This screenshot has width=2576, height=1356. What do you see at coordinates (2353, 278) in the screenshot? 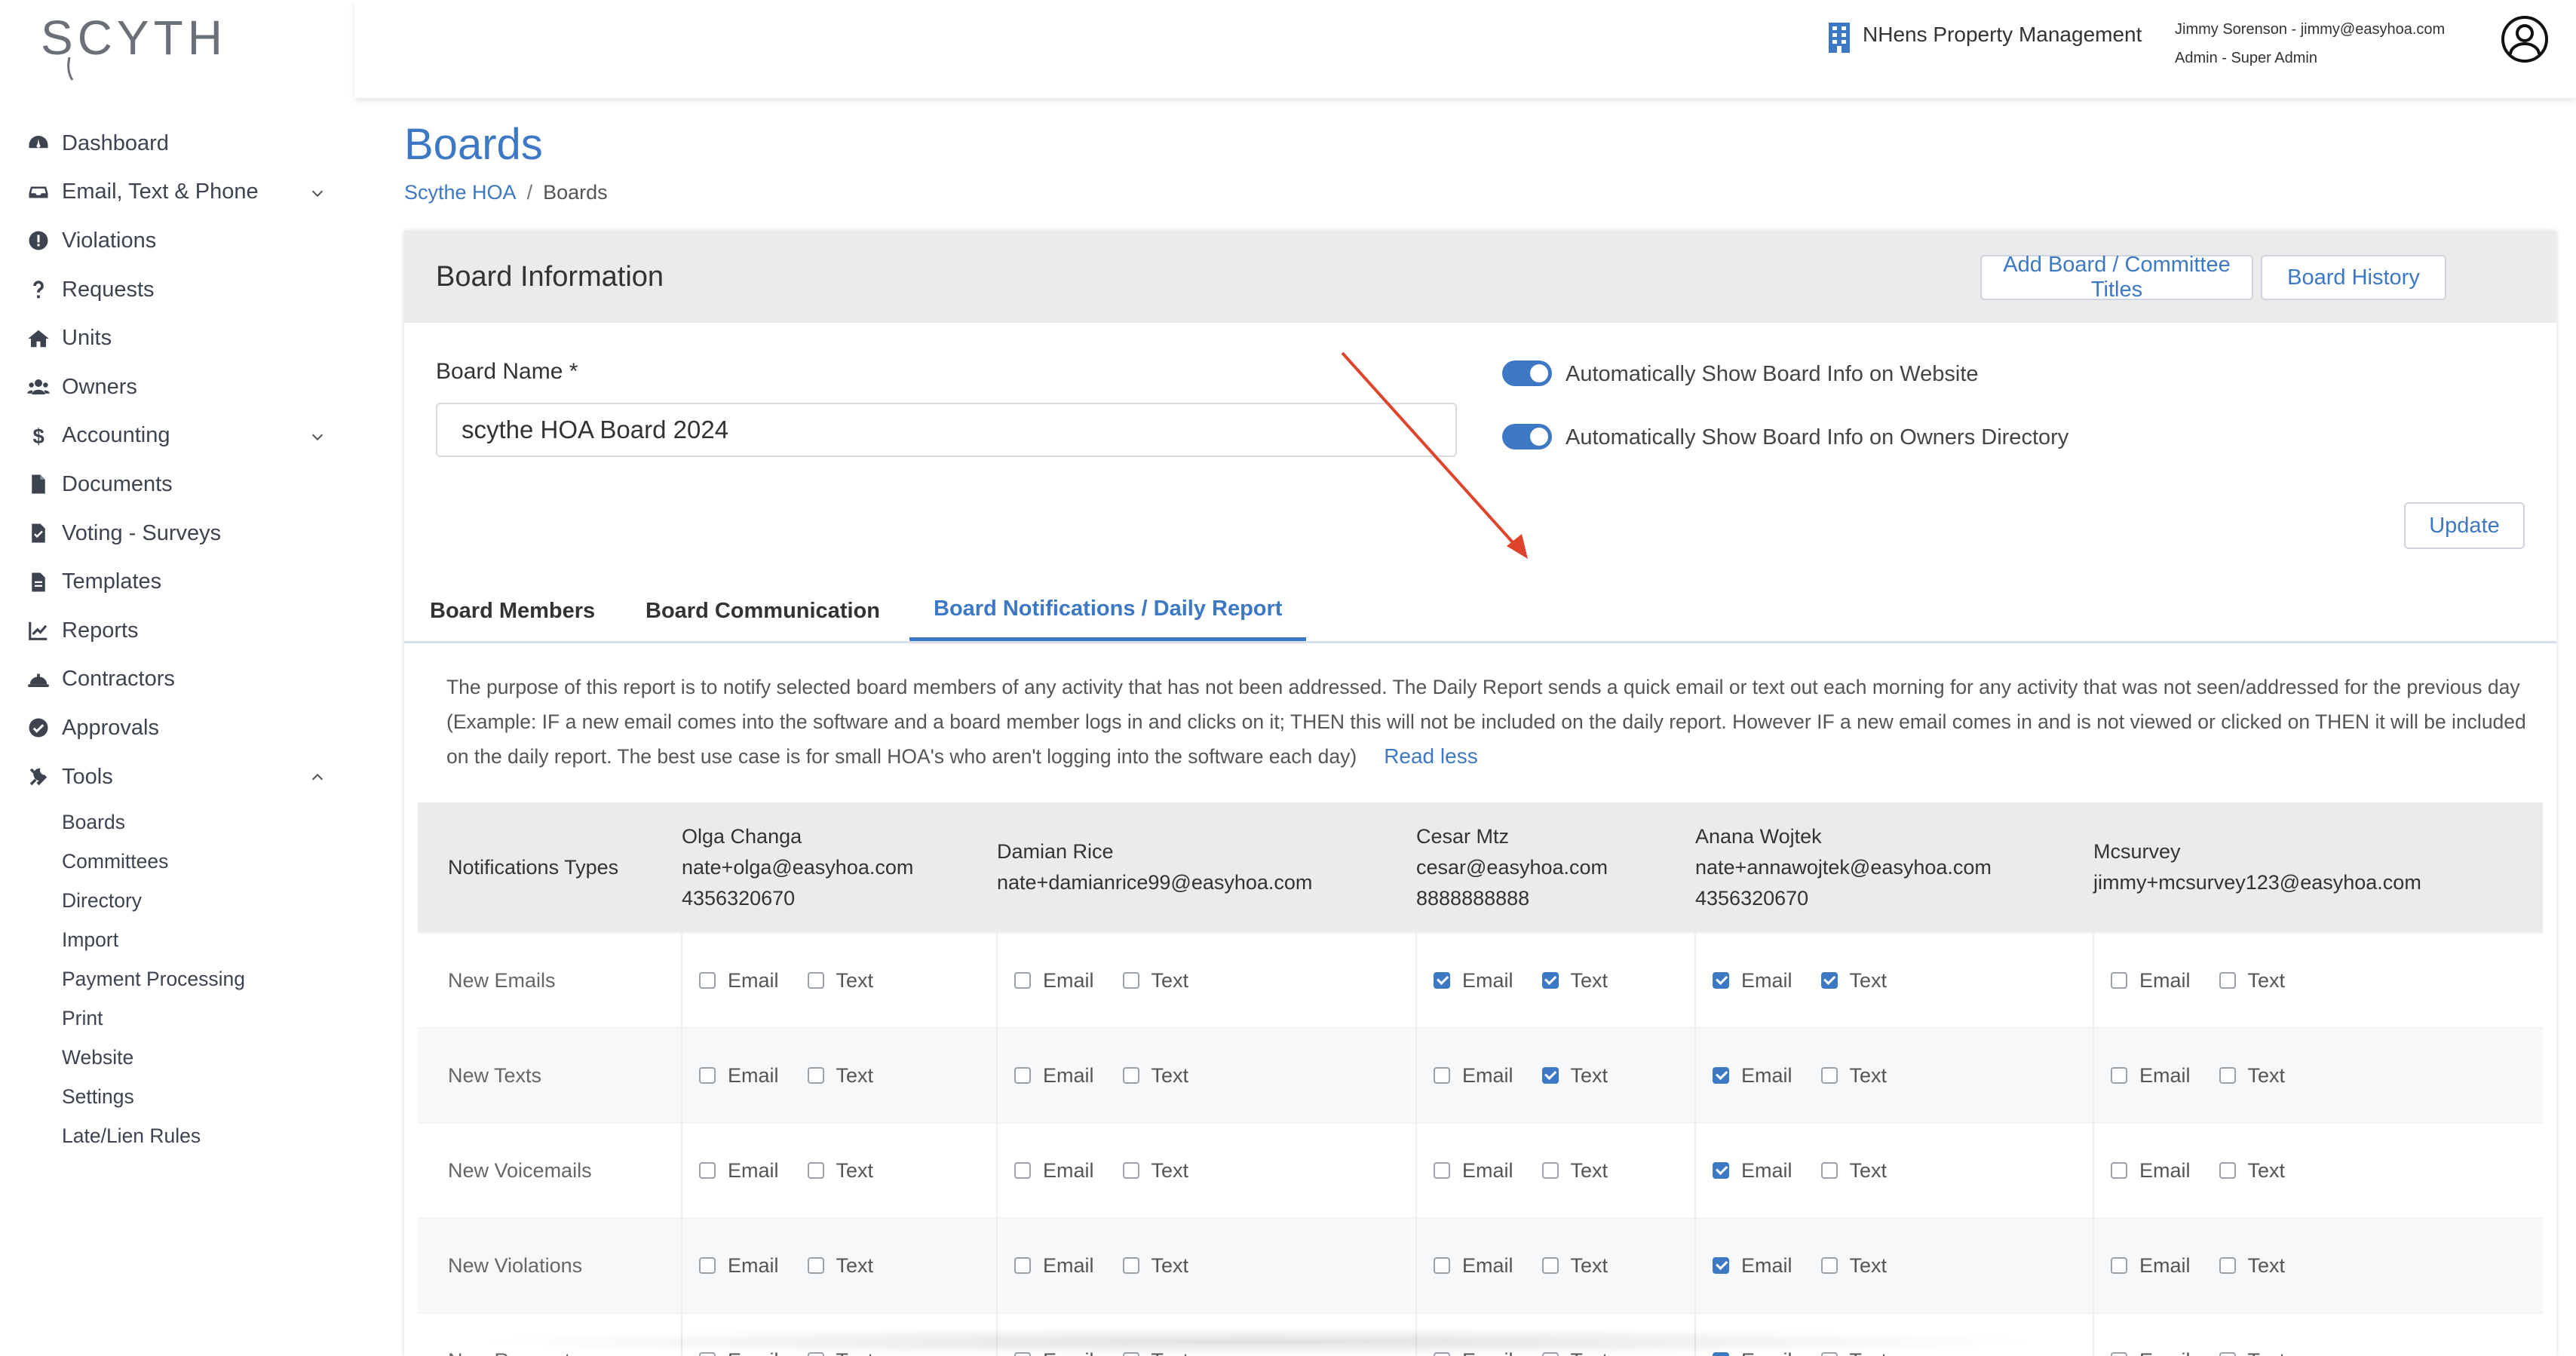
I see `board-history-button: Board History` at bounding box center [2353, 278].